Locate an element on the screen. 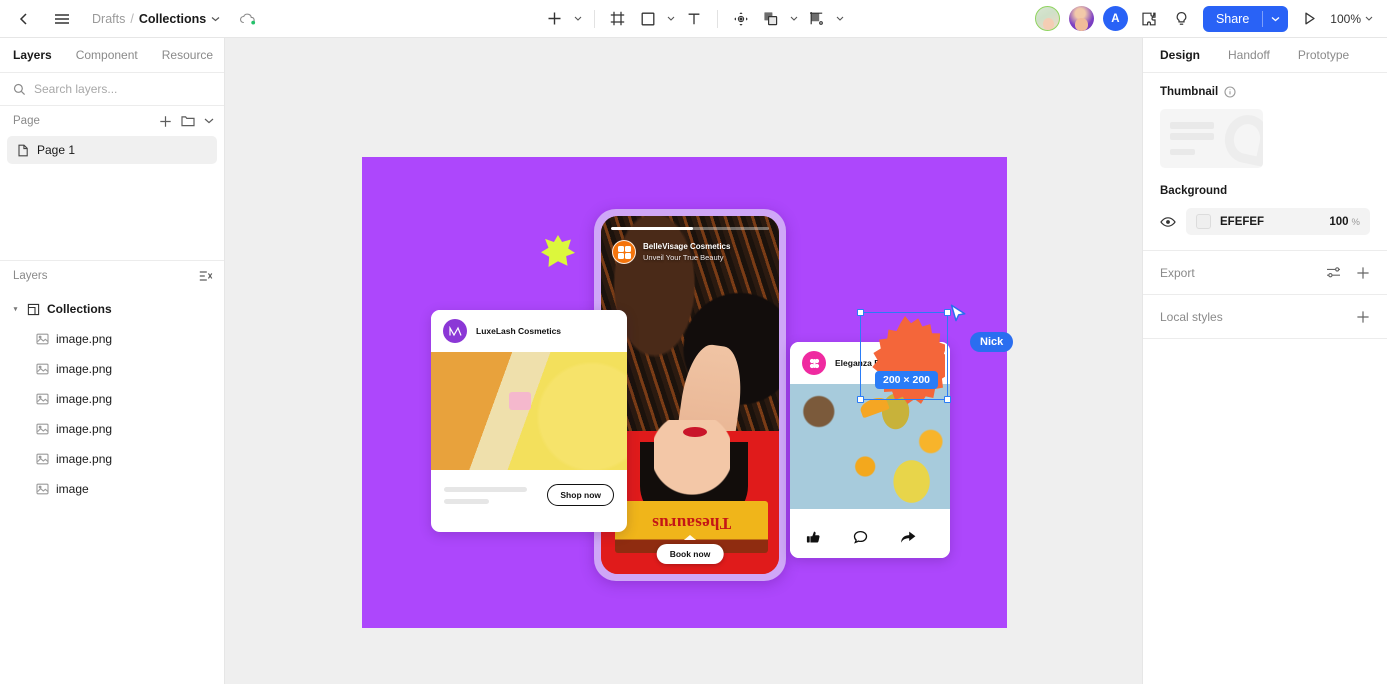 Image resolution: width=1387 pixels, height=684 pixels. tab-prototype: Prototype is located at coordinates (1323, 55).